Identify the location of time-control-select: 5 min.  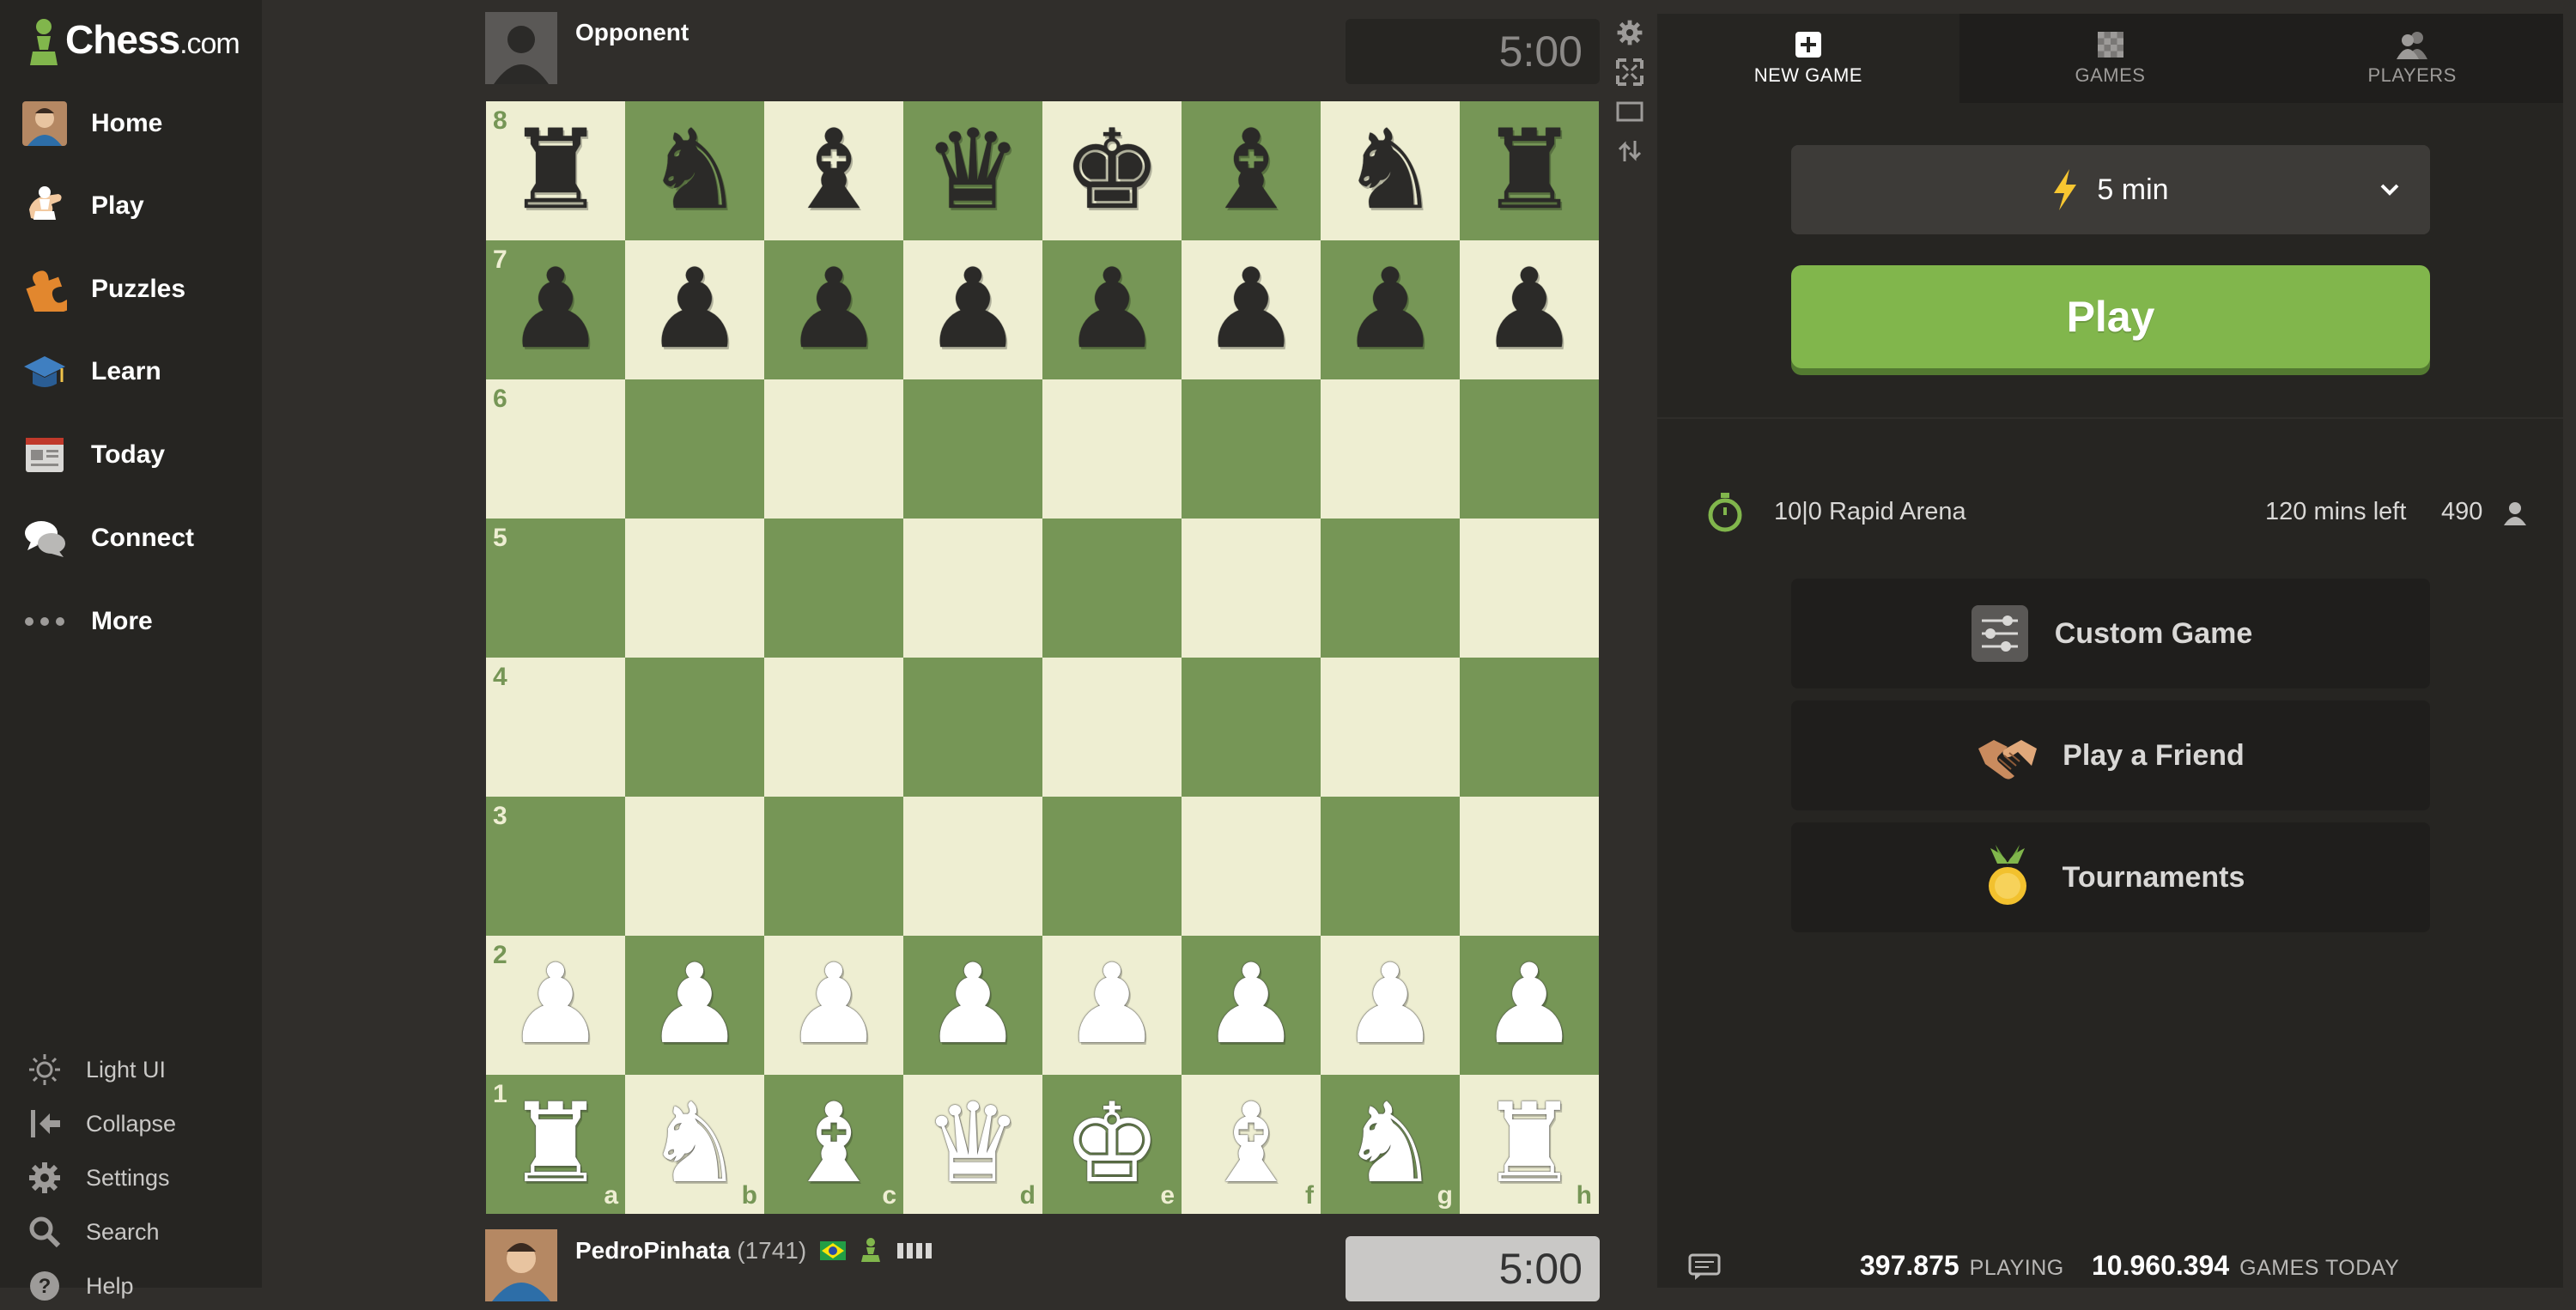
(2111, 189).